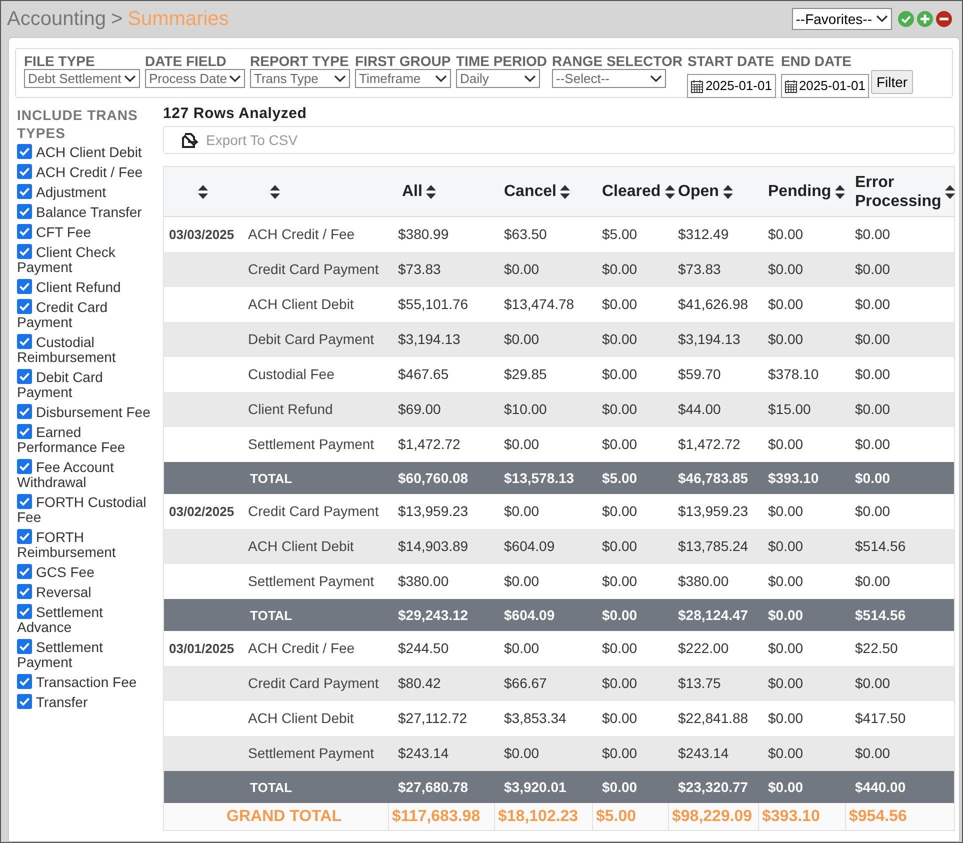 The image size is (963, 843). Describe the element at coordinates (419, 683) in the screenshot. I see `amount-cell: $80.42` at that location.